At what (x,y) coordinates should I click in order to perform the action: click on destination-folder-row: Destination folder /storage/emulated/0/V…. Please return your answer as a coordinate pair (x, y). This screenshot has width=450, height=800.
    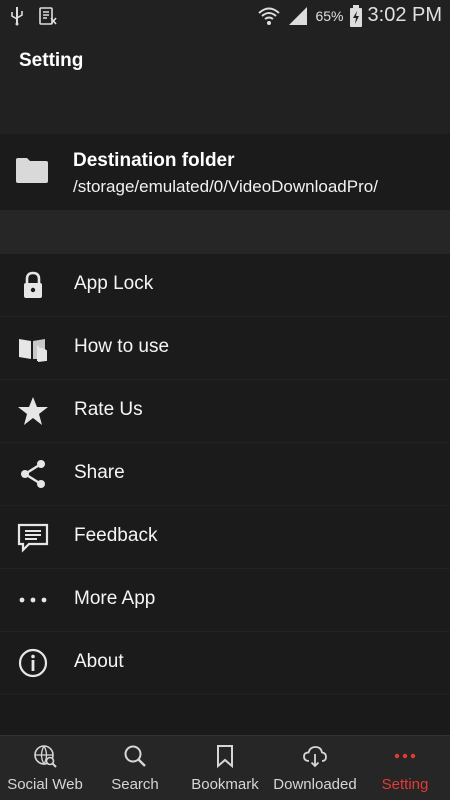
    Looking at the image, I should click on (225, 172).